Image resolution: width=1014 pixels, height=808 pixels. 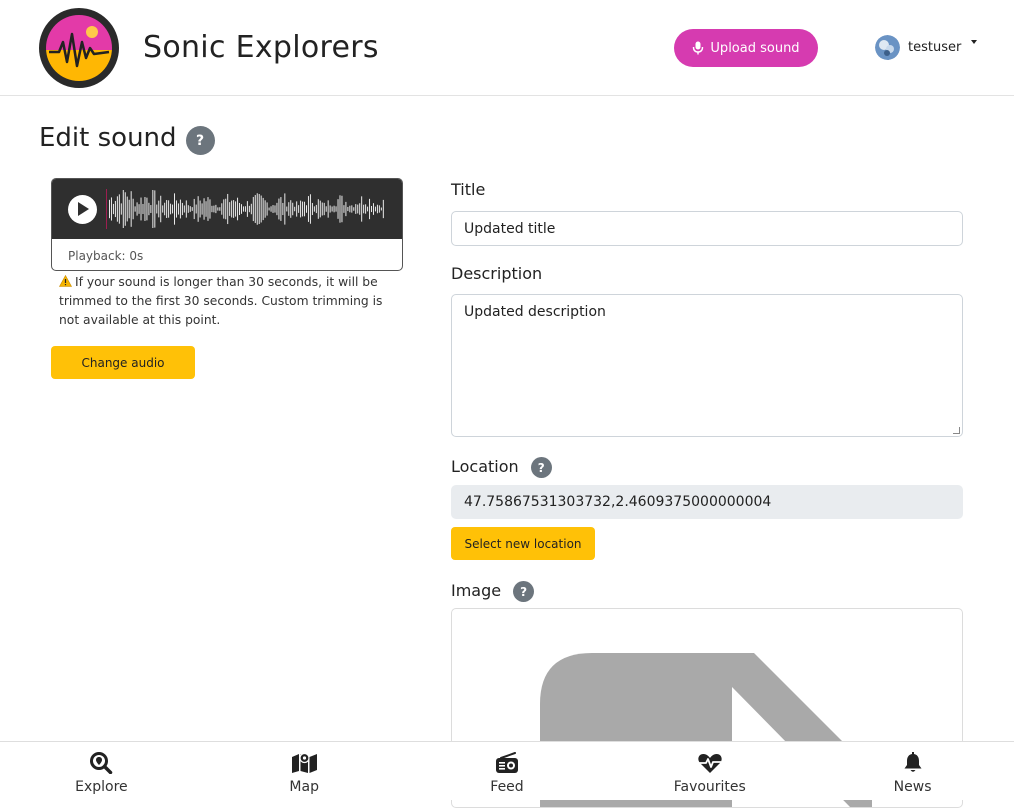 What do you see at coordinates (709, 771) in the screenshot?
I see `nav-favourites: Favourites` at bounding box center [709, 771].